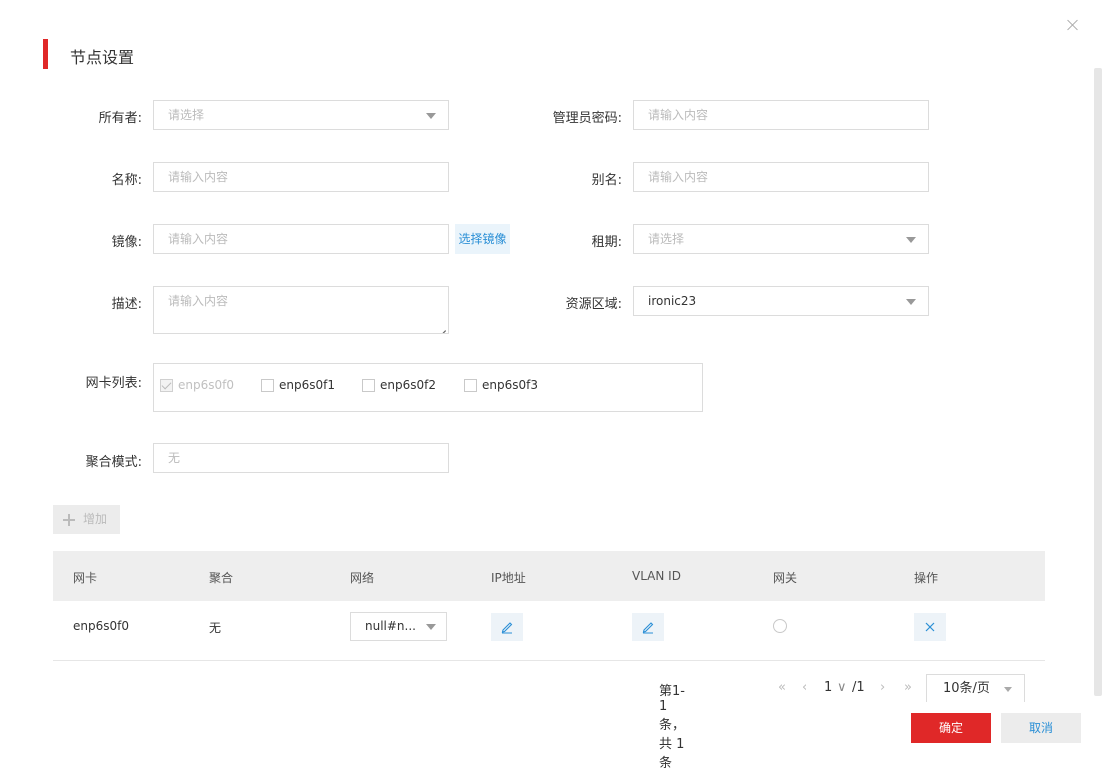 This screenshot has width=1102, height=771. What do you see at coordinates (85, 578) in the screenshot?
I see `column-header-nic: 网卡` at bounding box center [85, 578].